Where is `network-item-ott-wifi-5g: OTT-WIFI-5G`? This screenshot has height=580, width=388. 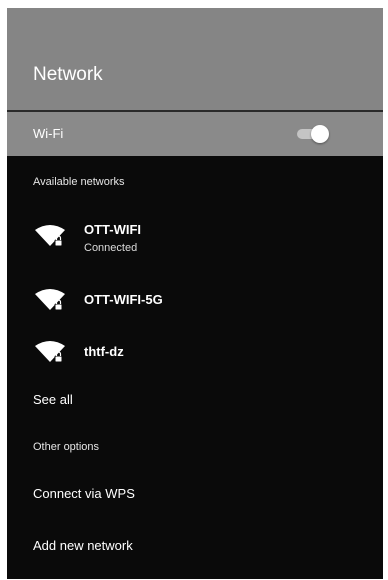 network-item-ott-wifi-5g: OTT-WIFI-5G is located at coordinates (195, 300).